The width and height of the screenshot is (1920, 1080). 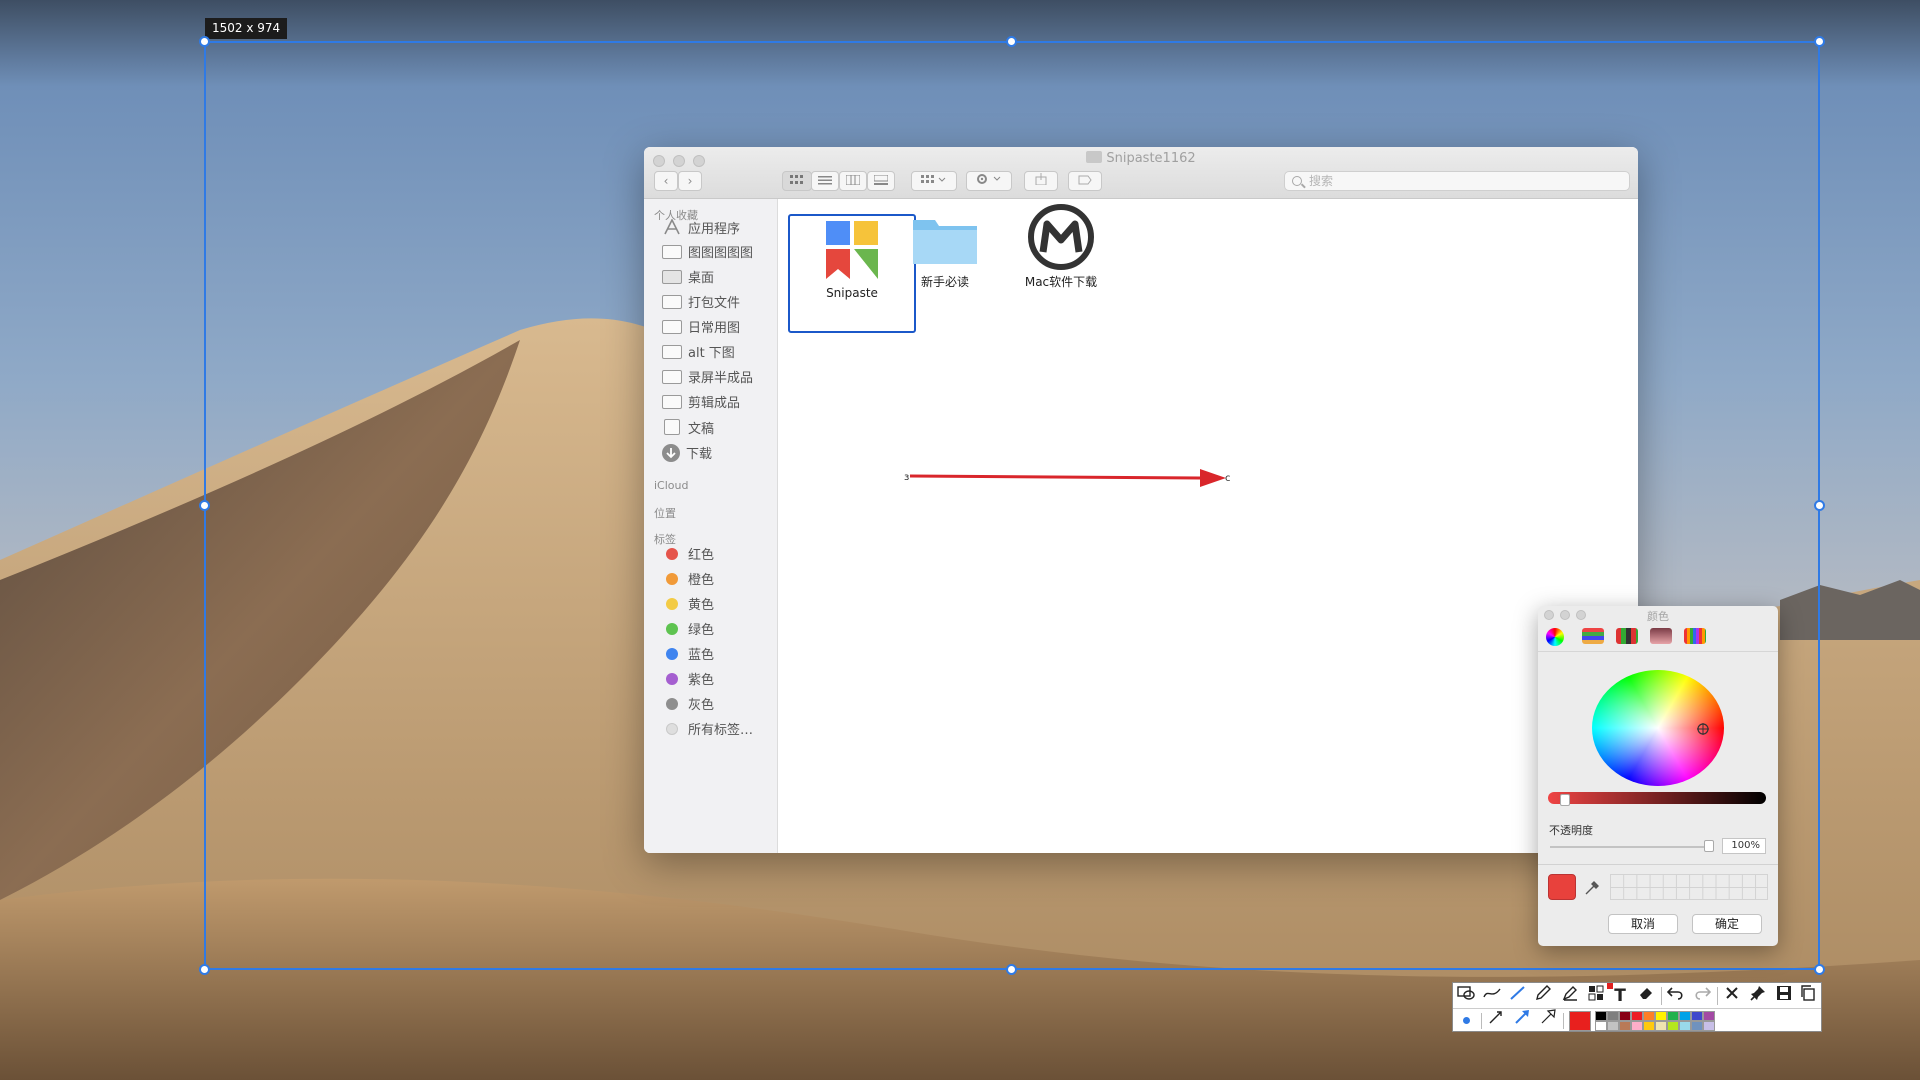 What do you see at coordinates (204, 41) in the screenshot?
I see `resize-handle-top-left` at bounding box center [204, 41].